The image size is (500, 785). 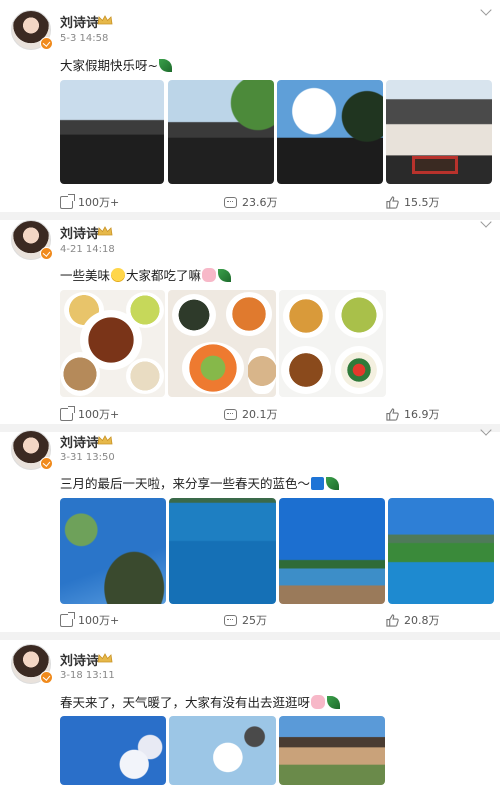 What do you see at coordinates (113, 750) in the screenshot?
I see `blossom-blue-photo` at bounding box center [113, 750].